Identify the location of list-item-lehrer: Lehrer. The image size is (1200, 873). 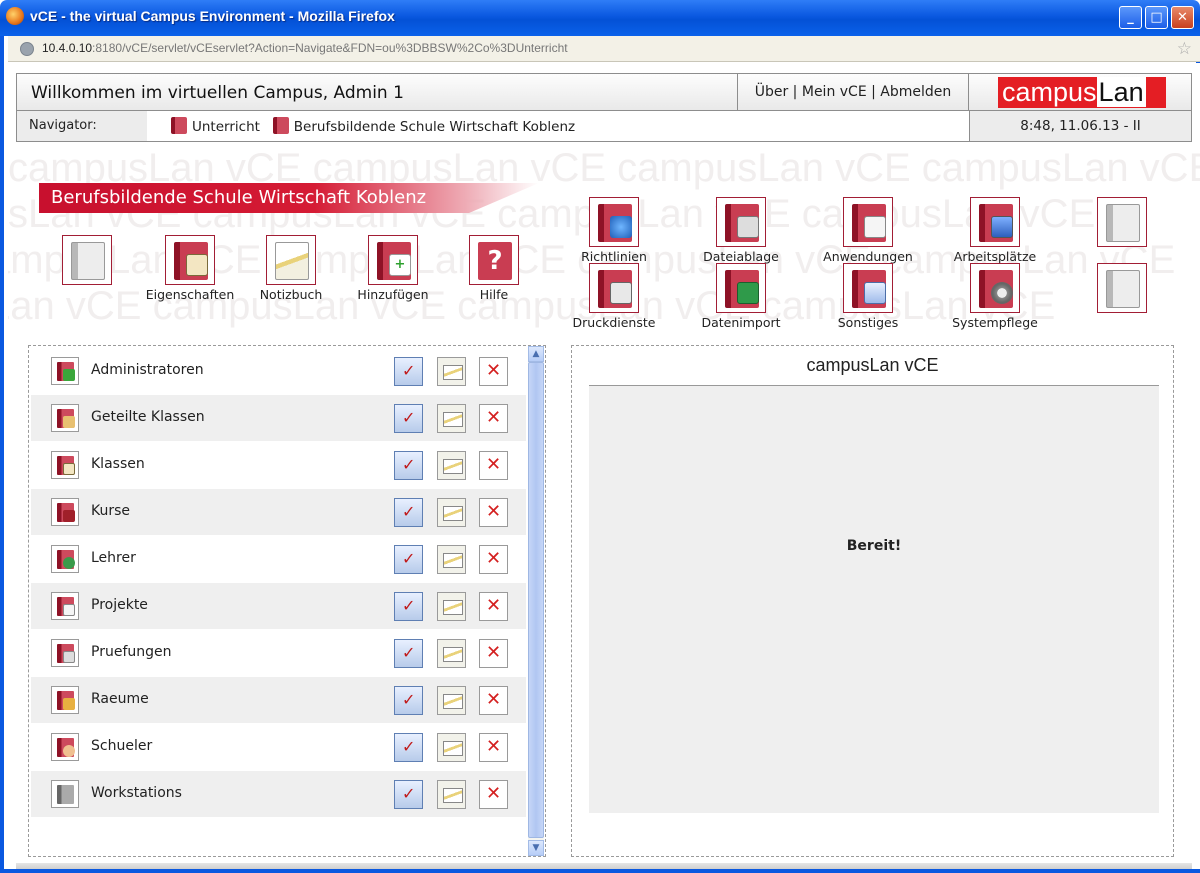
(278, 559).